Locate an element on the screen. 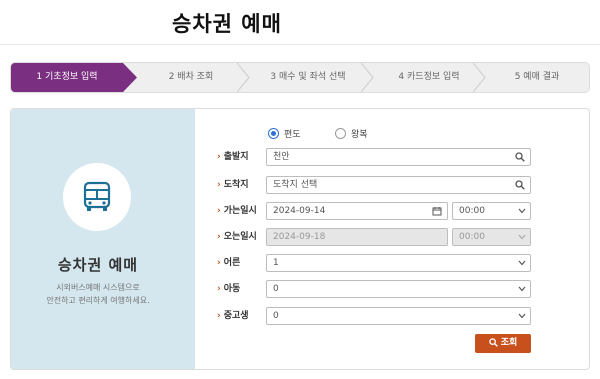 The width and height of the screenshot is (600, 379). step-1: 1 기초정보 입력 is located at coordinates (67, 77).